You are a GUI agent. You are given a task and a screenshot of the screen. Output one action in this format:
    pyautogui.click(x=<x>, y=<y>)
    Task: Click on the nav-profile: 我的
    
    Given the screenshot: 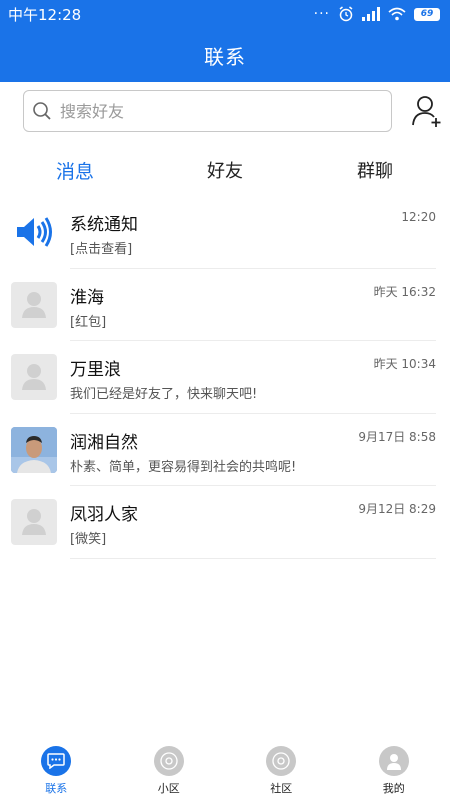 What is the action you would take?
    pyautogui.click(x=394, y=771)
    